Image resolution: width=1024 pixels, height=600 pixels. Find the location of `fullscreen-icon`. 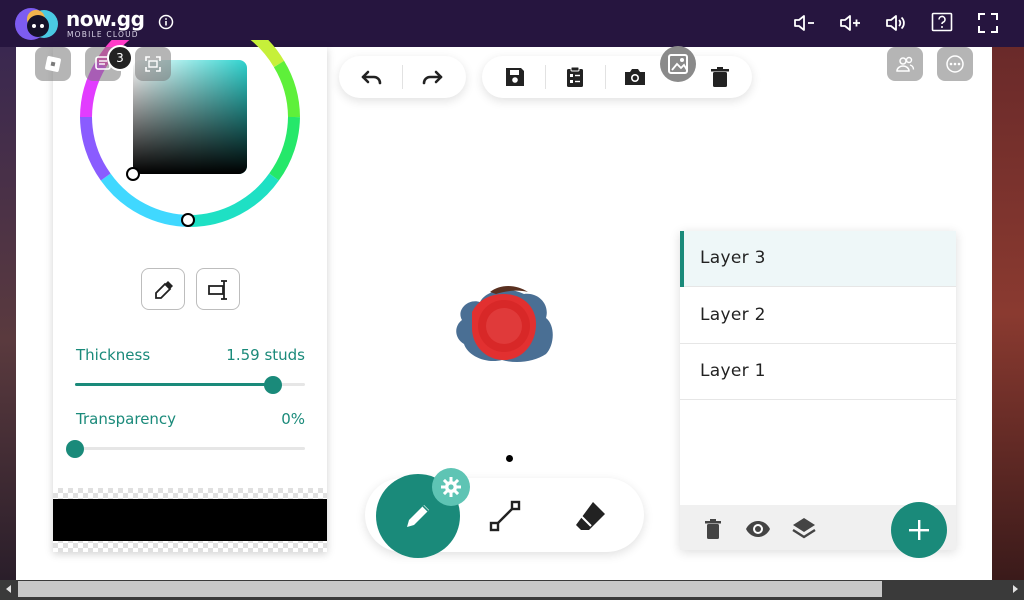

fullscreen-icon is located at coordinates (988, 23).